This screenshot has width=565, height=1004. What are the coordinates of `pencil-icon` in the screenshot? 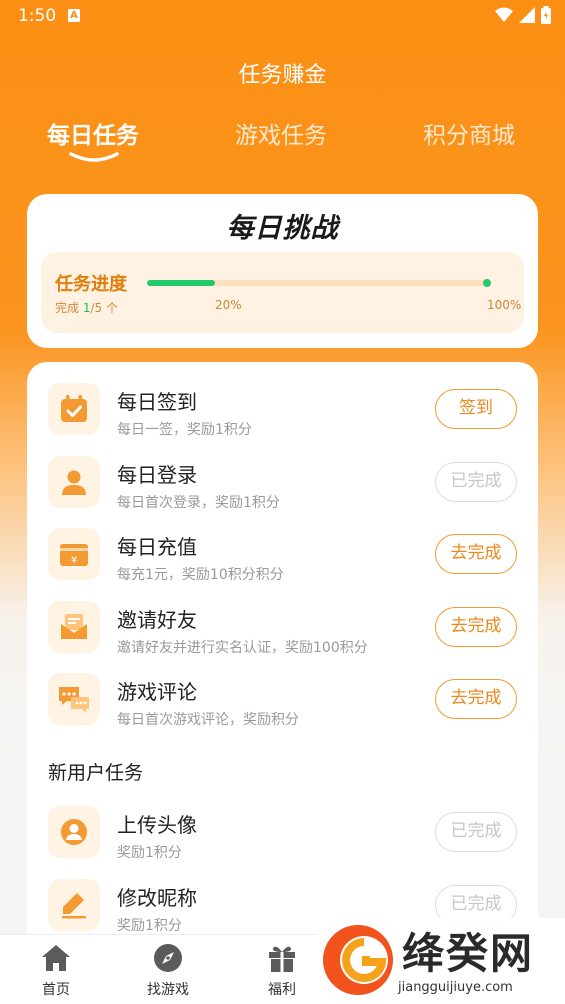 It's located at (74, 905).